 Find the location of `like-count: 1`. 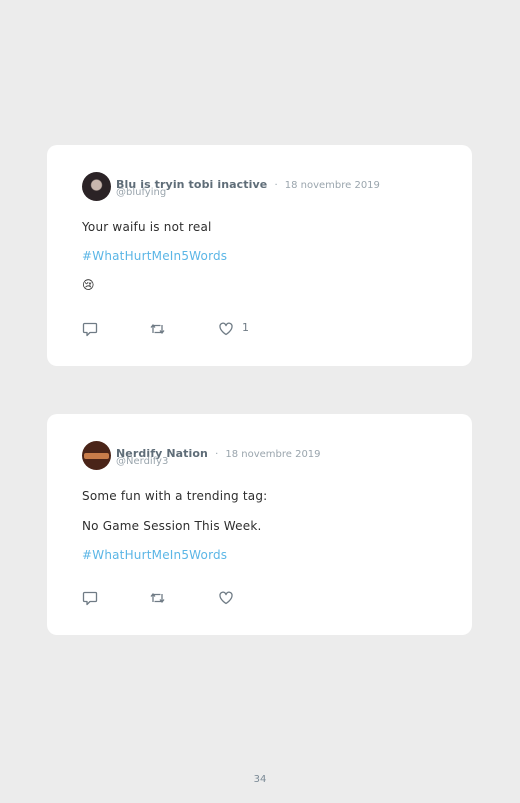

like-count: 1 is located at coordinates (245, 327).